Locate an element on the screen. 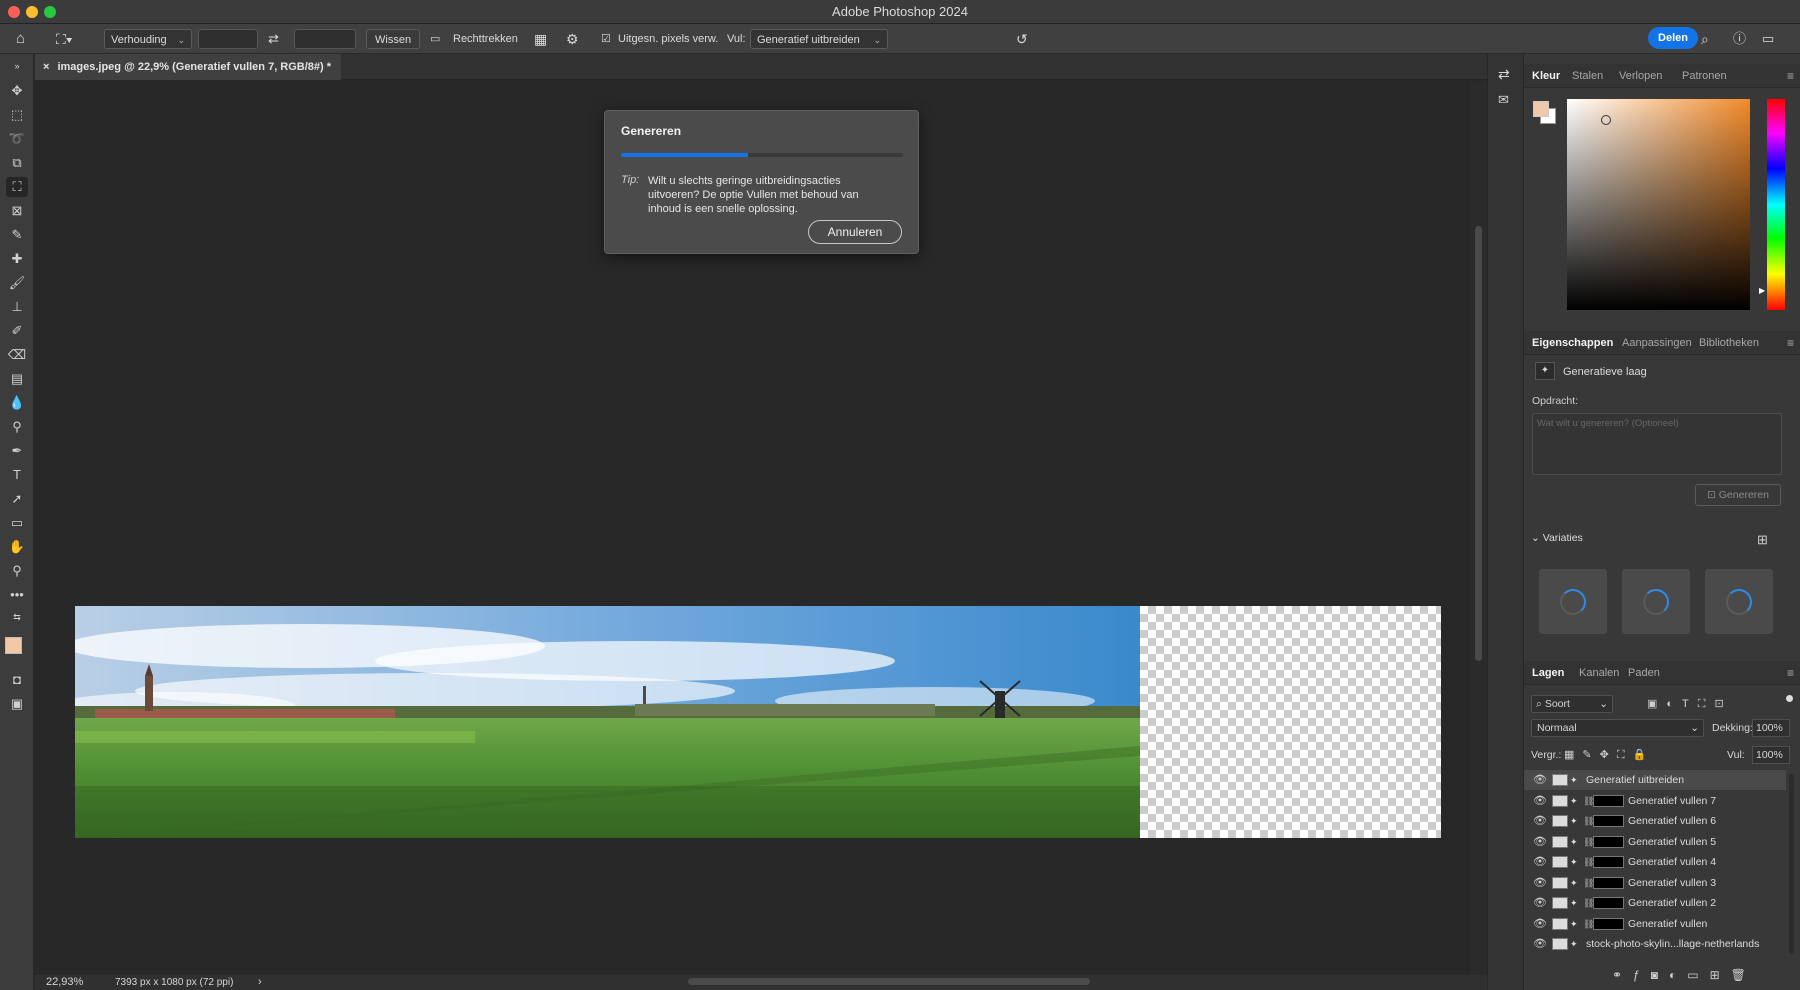 This screenshot has width=1800, height=990. tab-patterns: Patronen is located at coordinates (1704, 76).